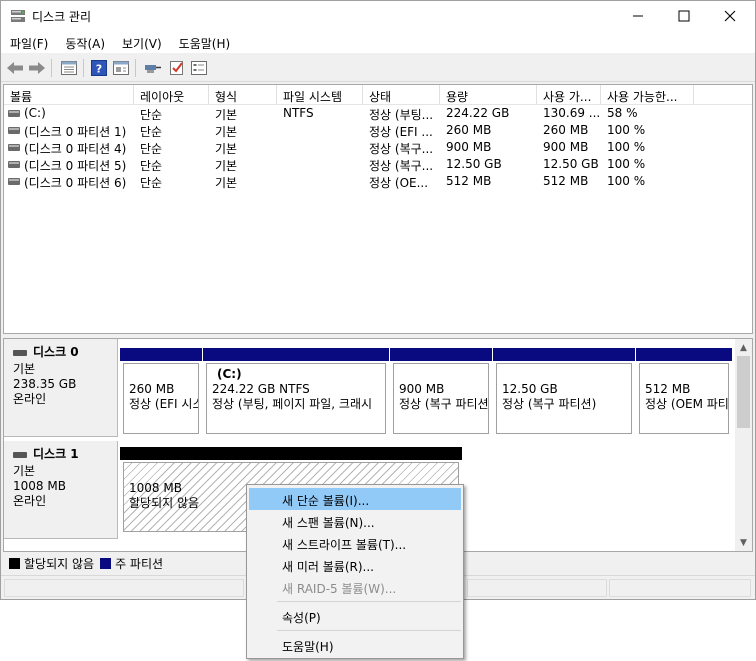 The image size is (756, 661). What do you see at coordinates (28, 42) in the screenshot?
I see `menu-file: 파일(F)` at bounding box center [28, 42].